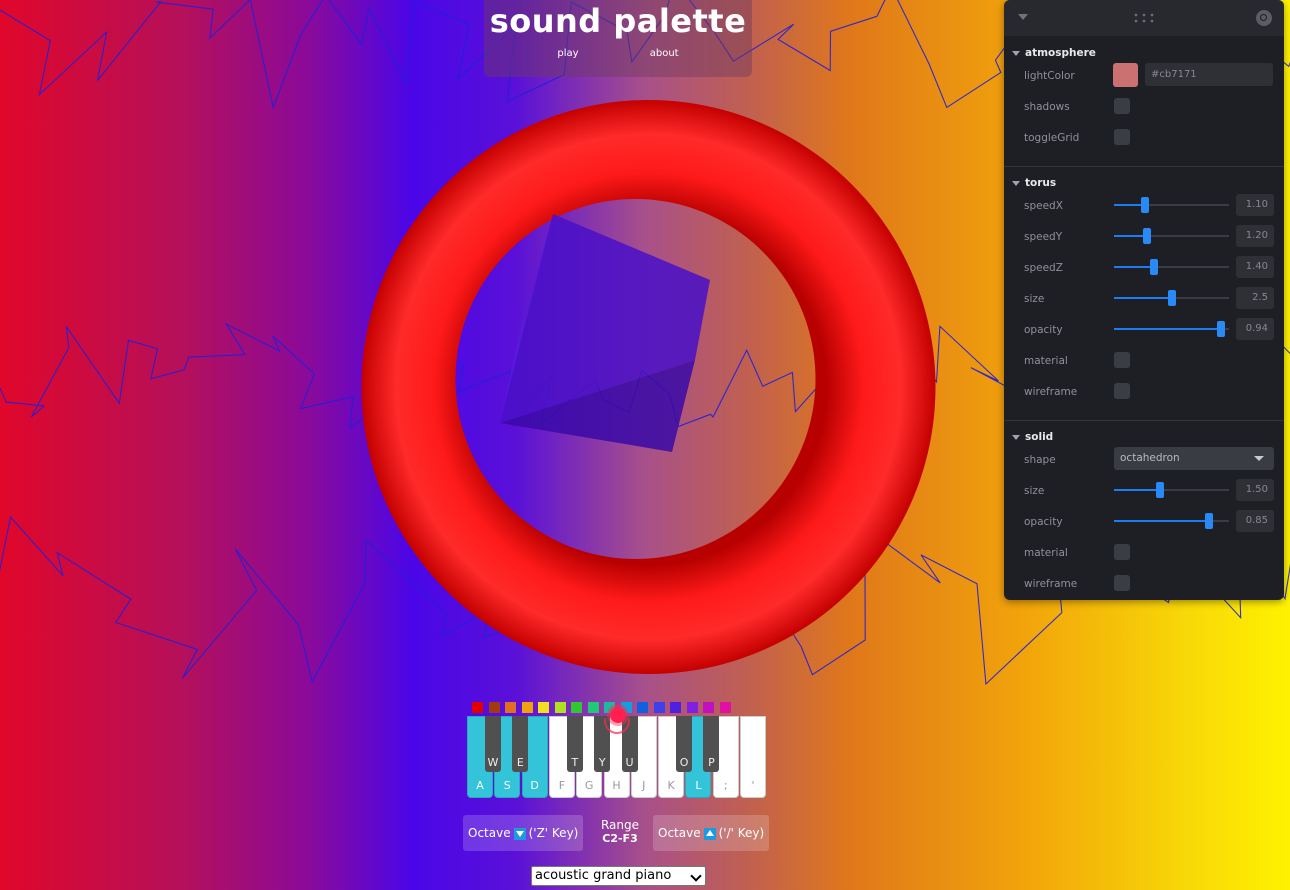 The image size is (1290, 890). Describe the element at coordinates (1171, 205) in the screenshot. I see `speedx-slider` at that location.